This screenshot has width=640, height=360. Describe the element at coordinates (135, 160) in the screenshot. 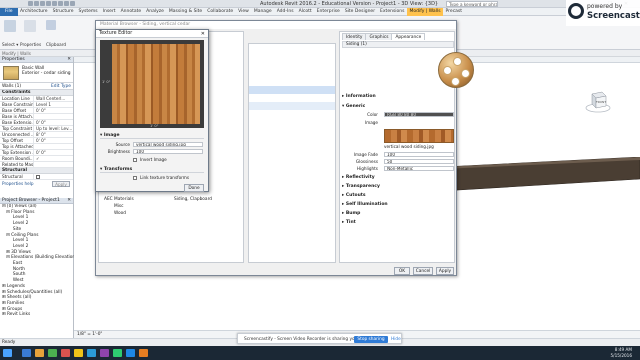

I see `invert-checkbox` at that location.